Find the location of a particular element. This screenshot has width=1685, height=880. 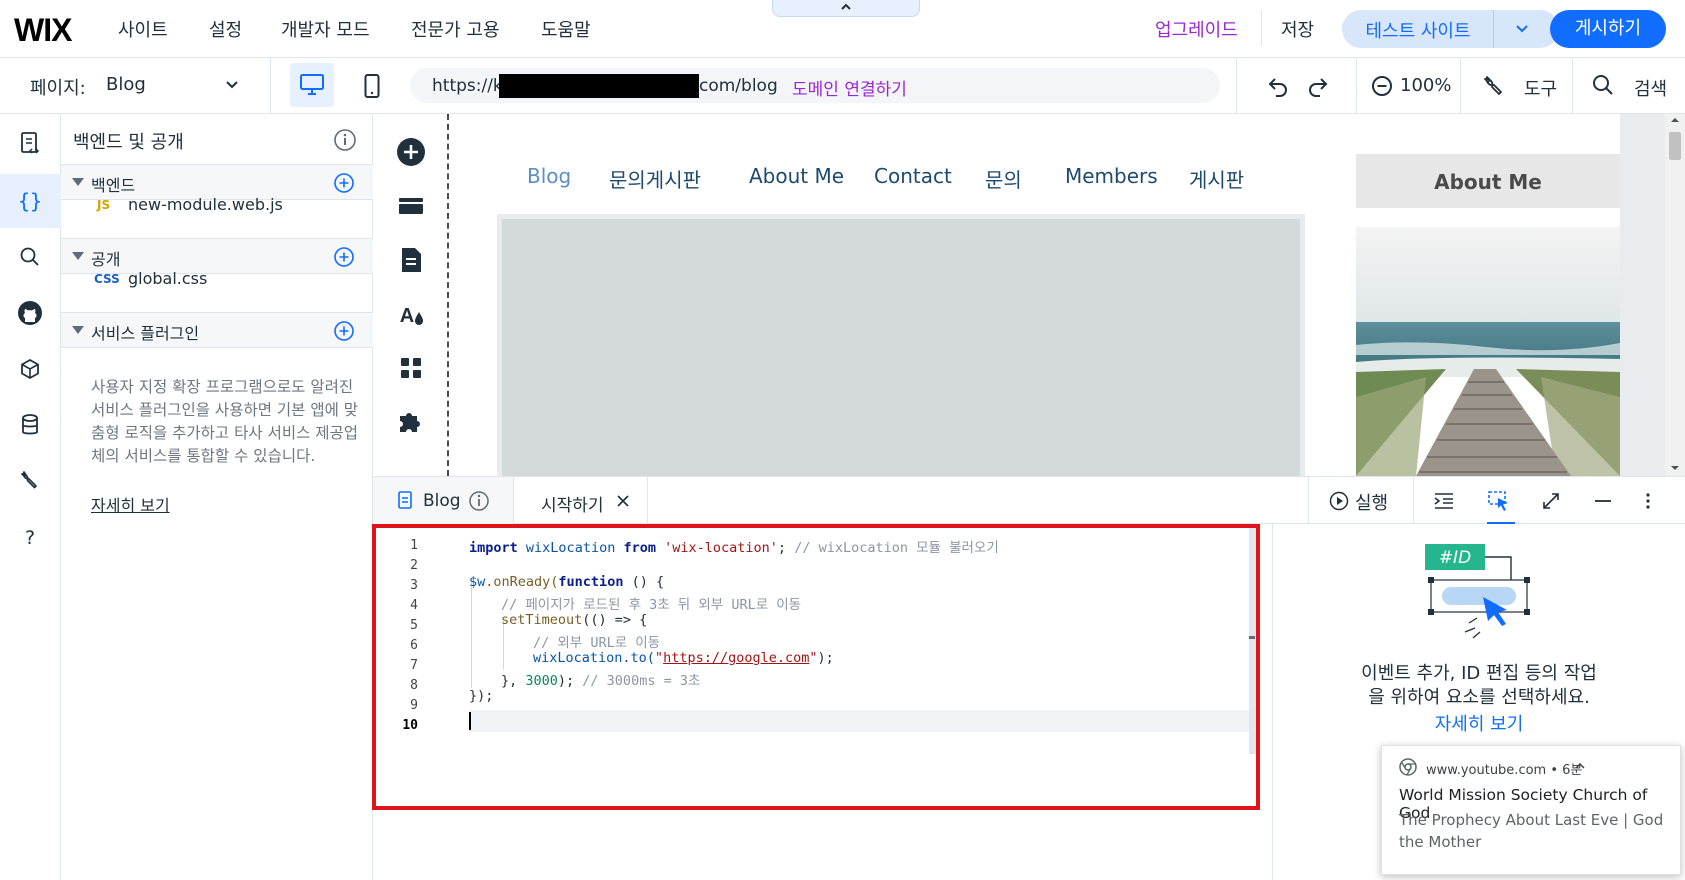

add-element-icon is located at coordinates (411, 152).